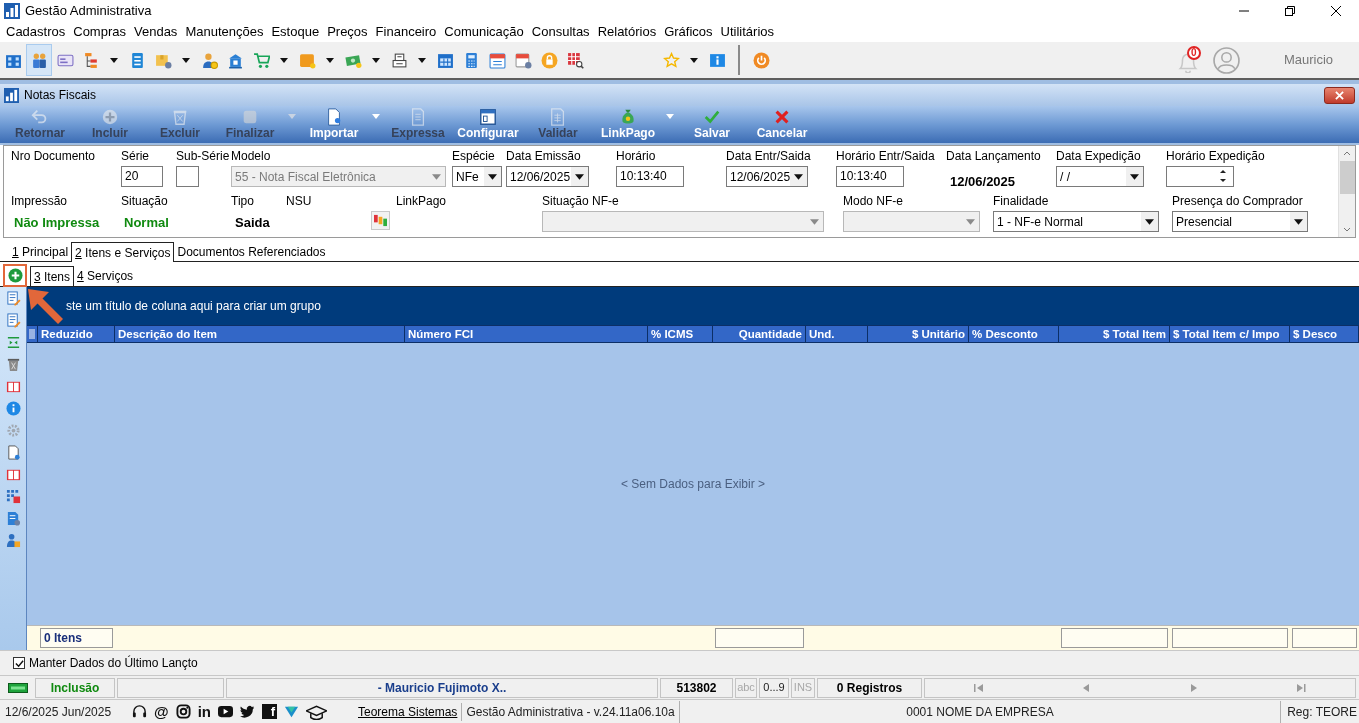 Image resolution: width=1359 pixels, height=723 pixels. What do you see at coordinates (291, 711) in the screenshot?
I see `triangle-logo-icon` at bounding box center [291, 711].